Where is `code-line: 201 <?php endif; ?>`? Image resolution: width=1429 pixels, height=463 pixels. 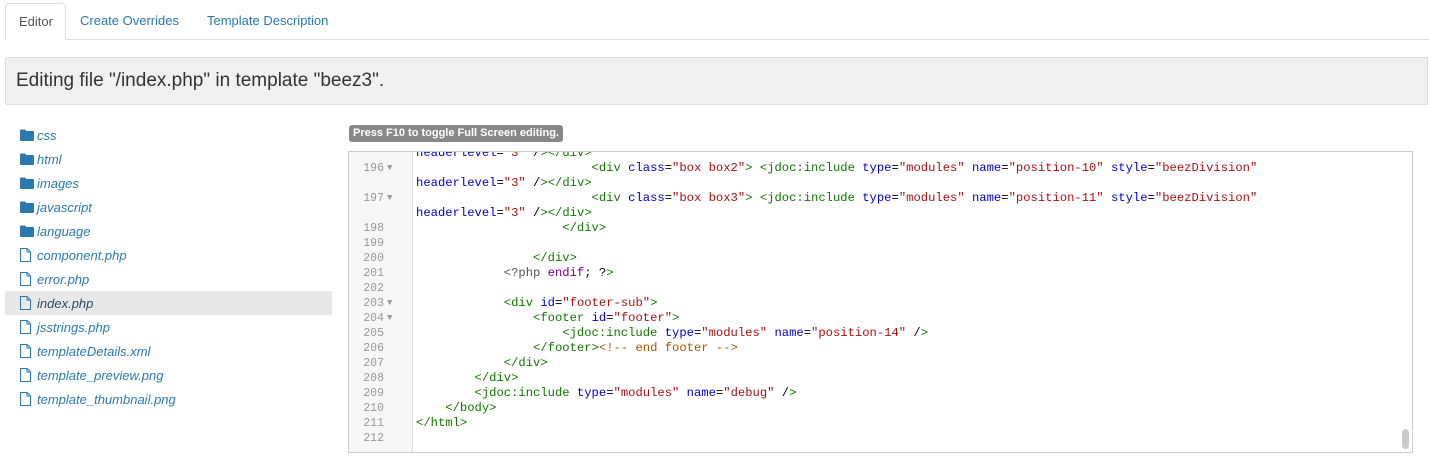
code-line: 201 <?php endif; ?> is located at coordinates (874, 273).